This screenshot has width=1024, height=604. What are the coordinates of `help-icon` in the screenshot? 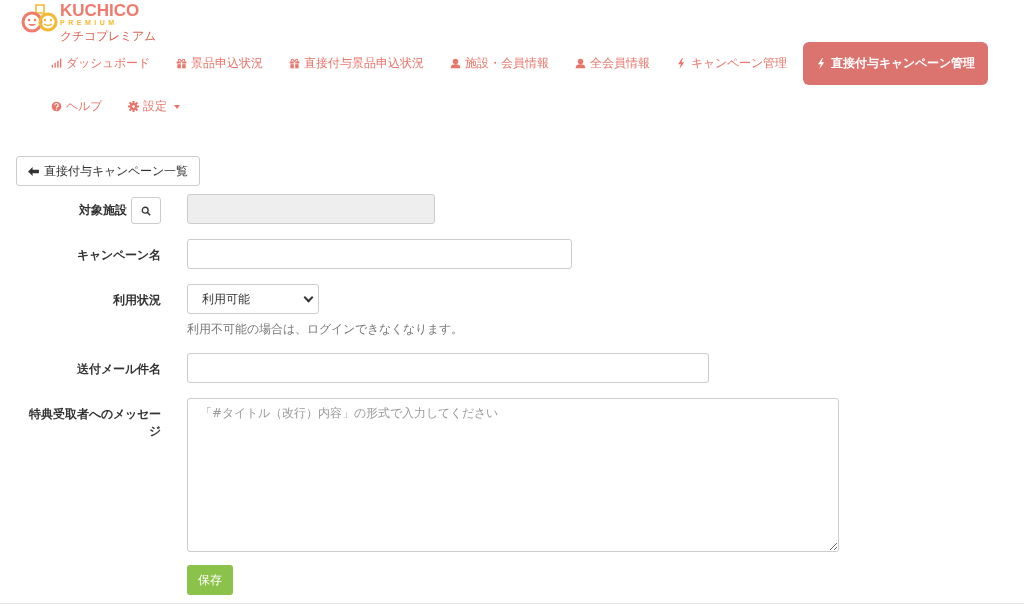 It's located at (56, 106).